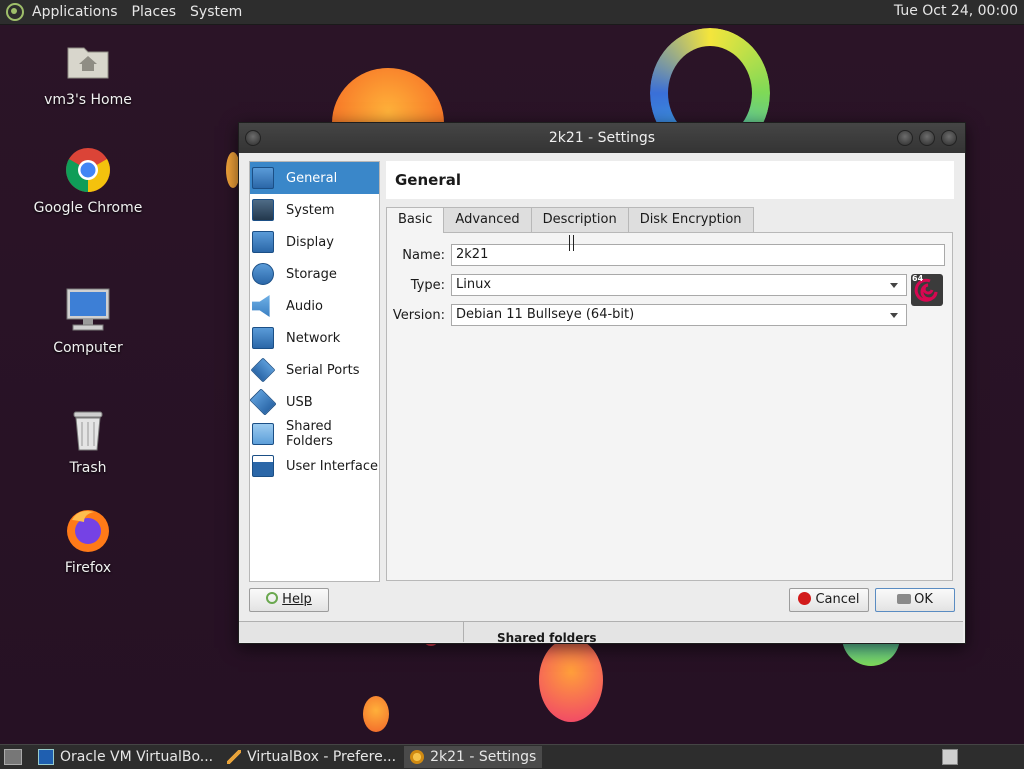 The width and height of the screenshot is (1024, 769). I want to click on version-select: Debian 11 Bullseye (64-bit), so click(679, 315).